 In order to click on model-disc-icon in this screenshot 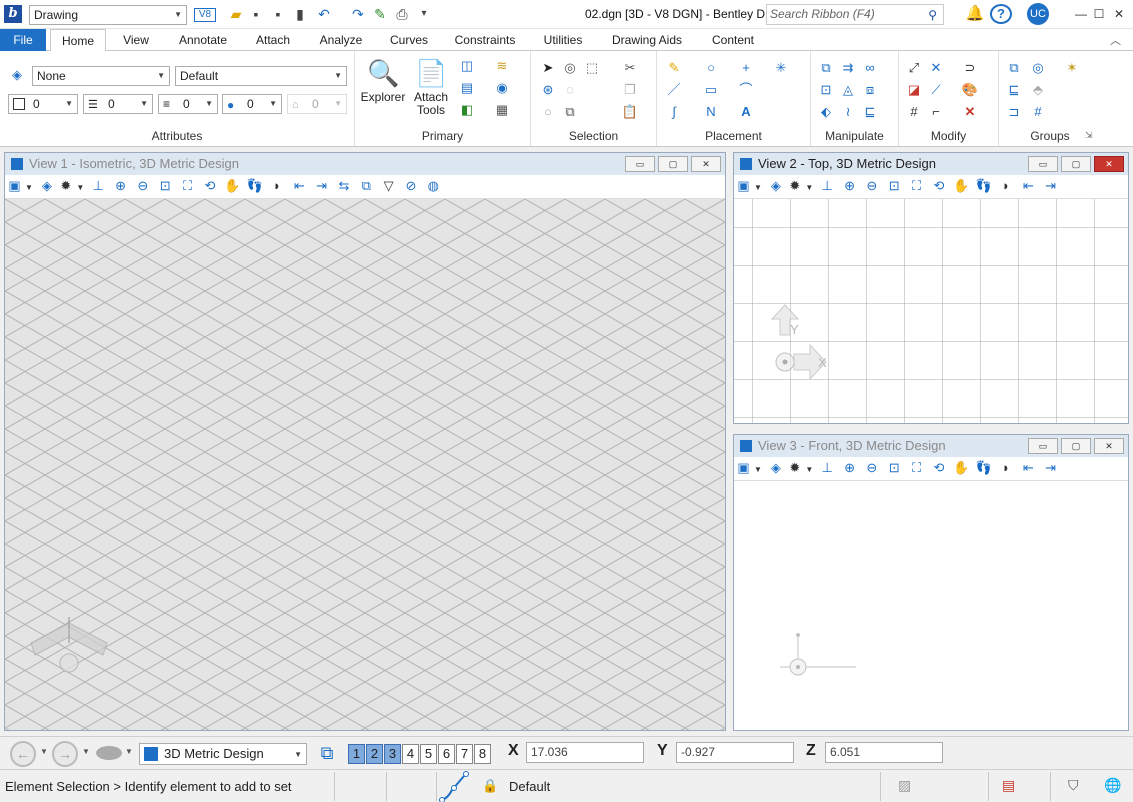, I will do `click(109, 753)`.